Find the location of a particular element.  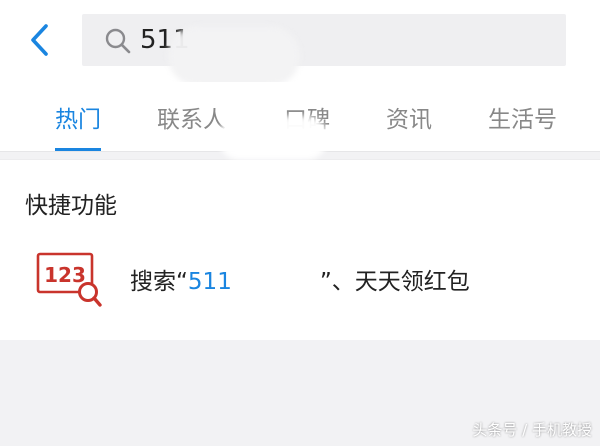

tab-news: 资讯 is located at coordinates (409, 117).